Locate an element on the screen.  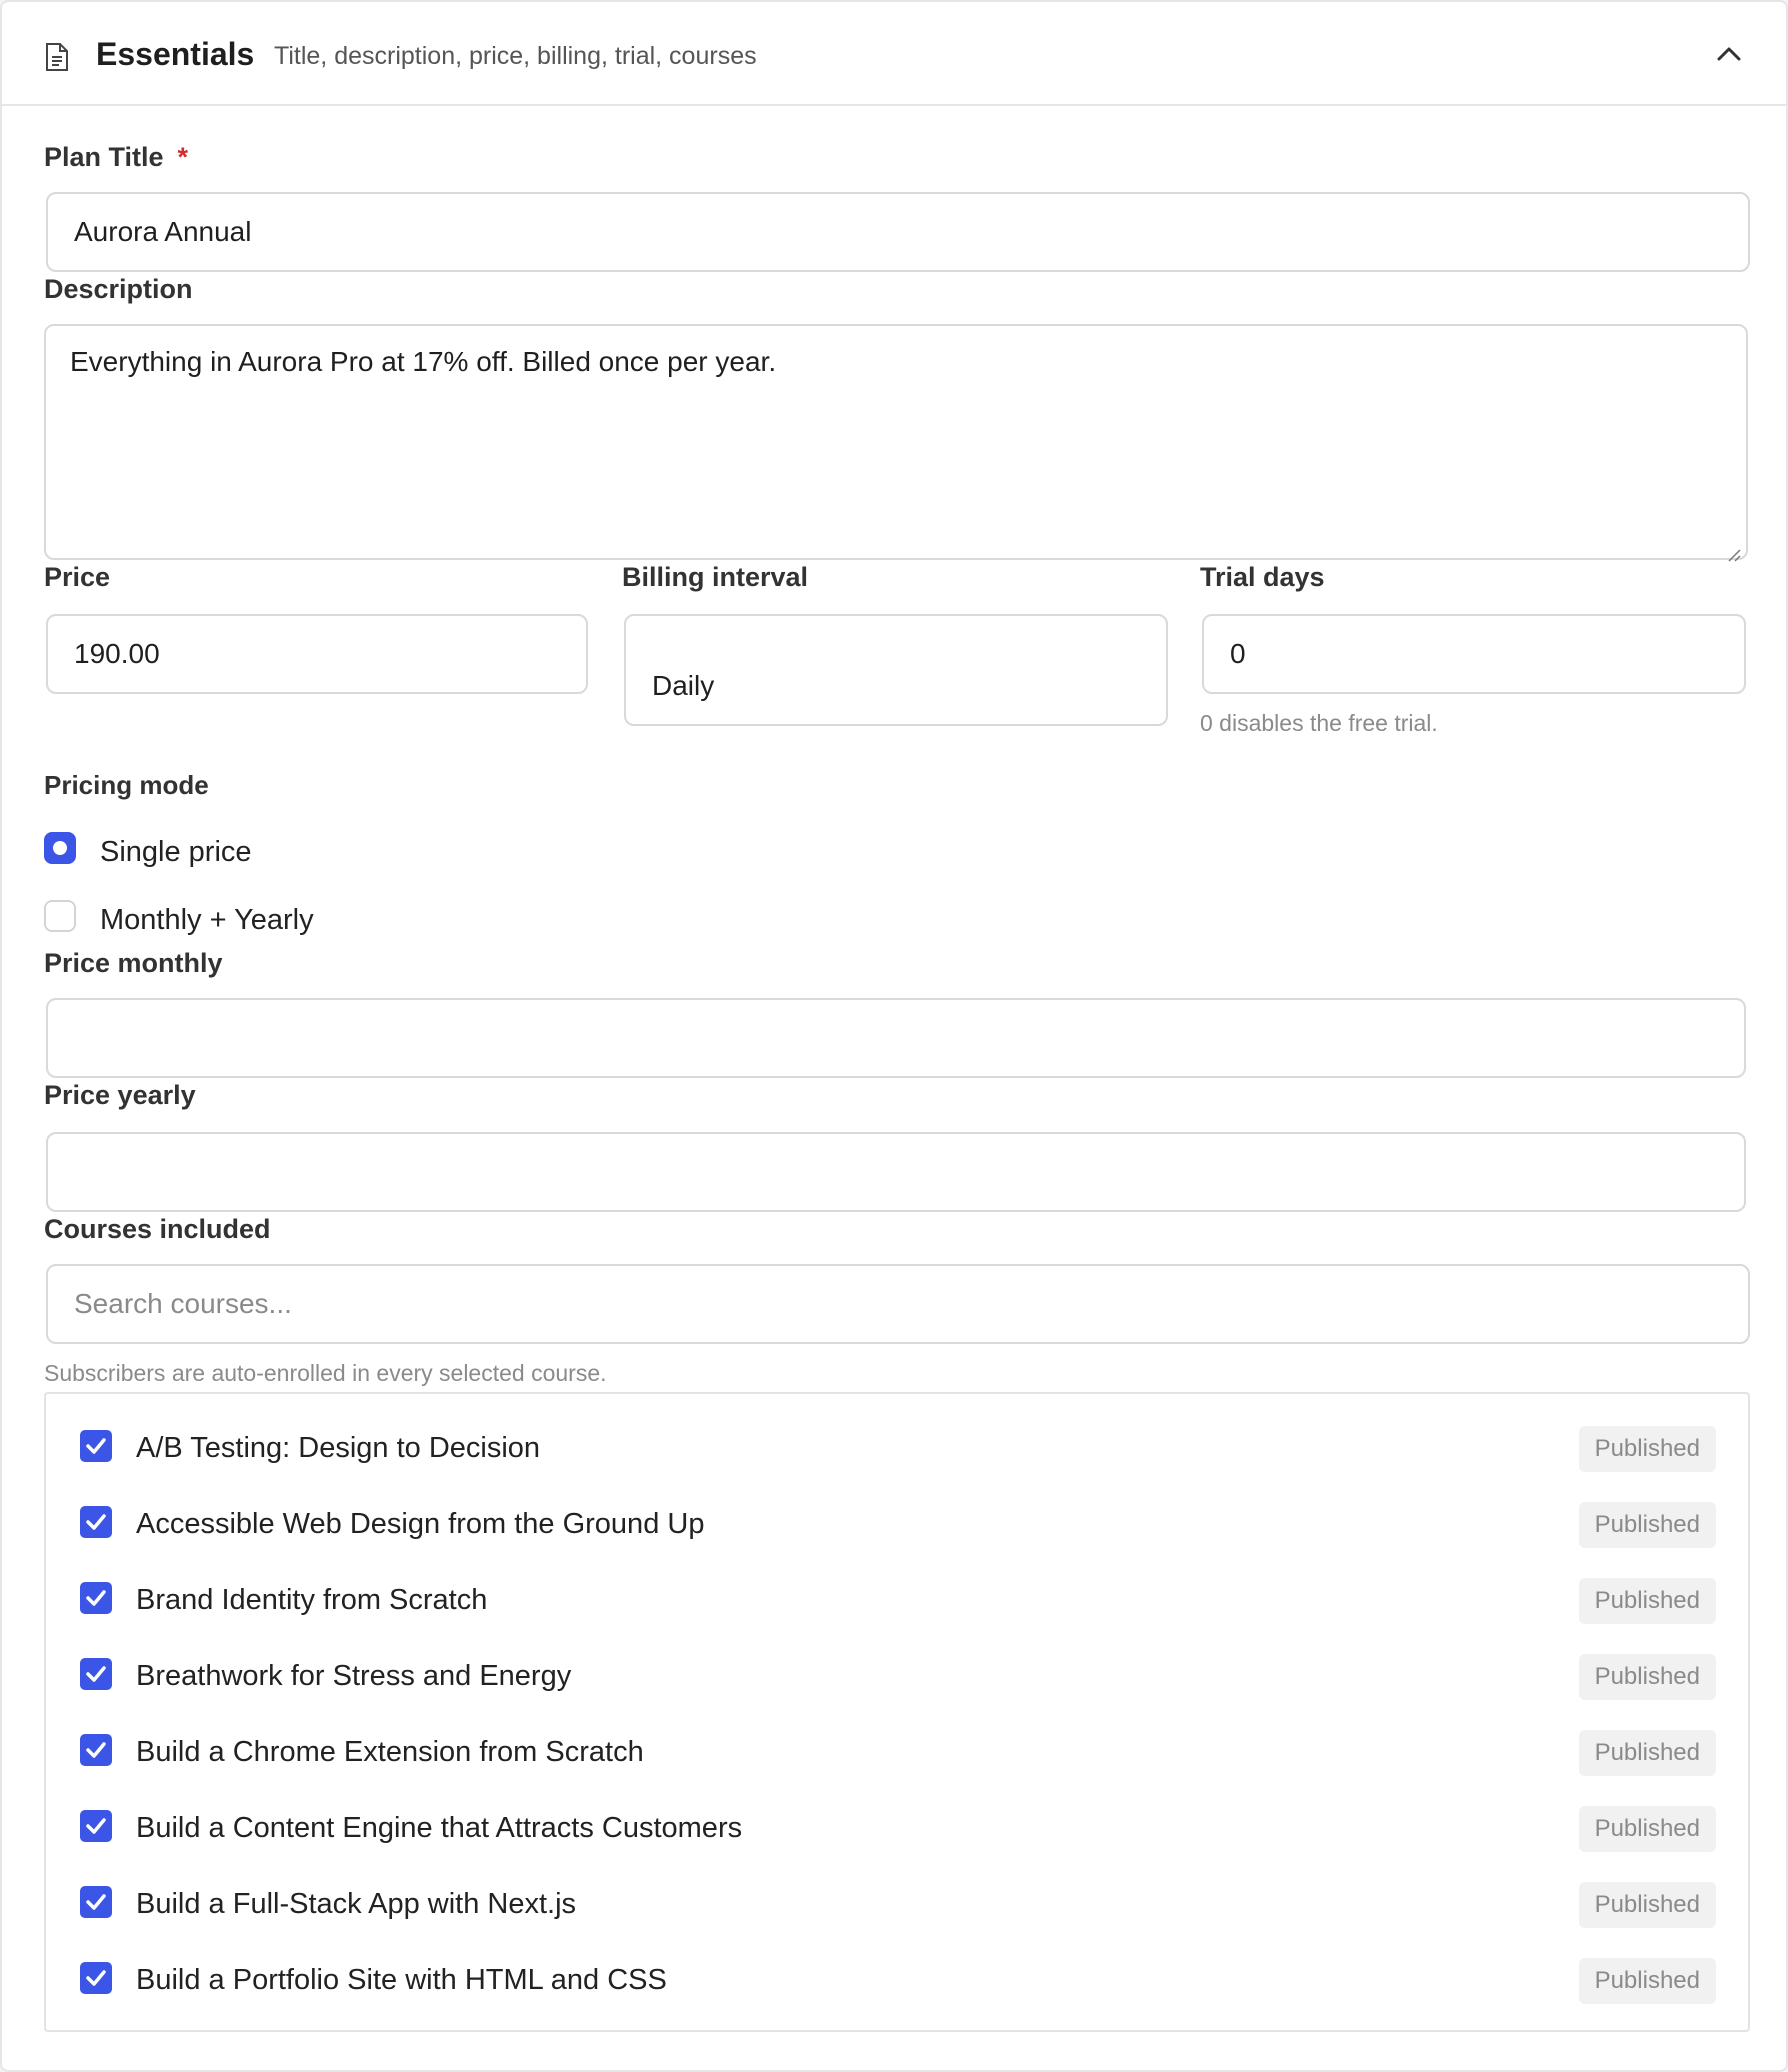
description-label: Description is located at coordinates (118, 289).